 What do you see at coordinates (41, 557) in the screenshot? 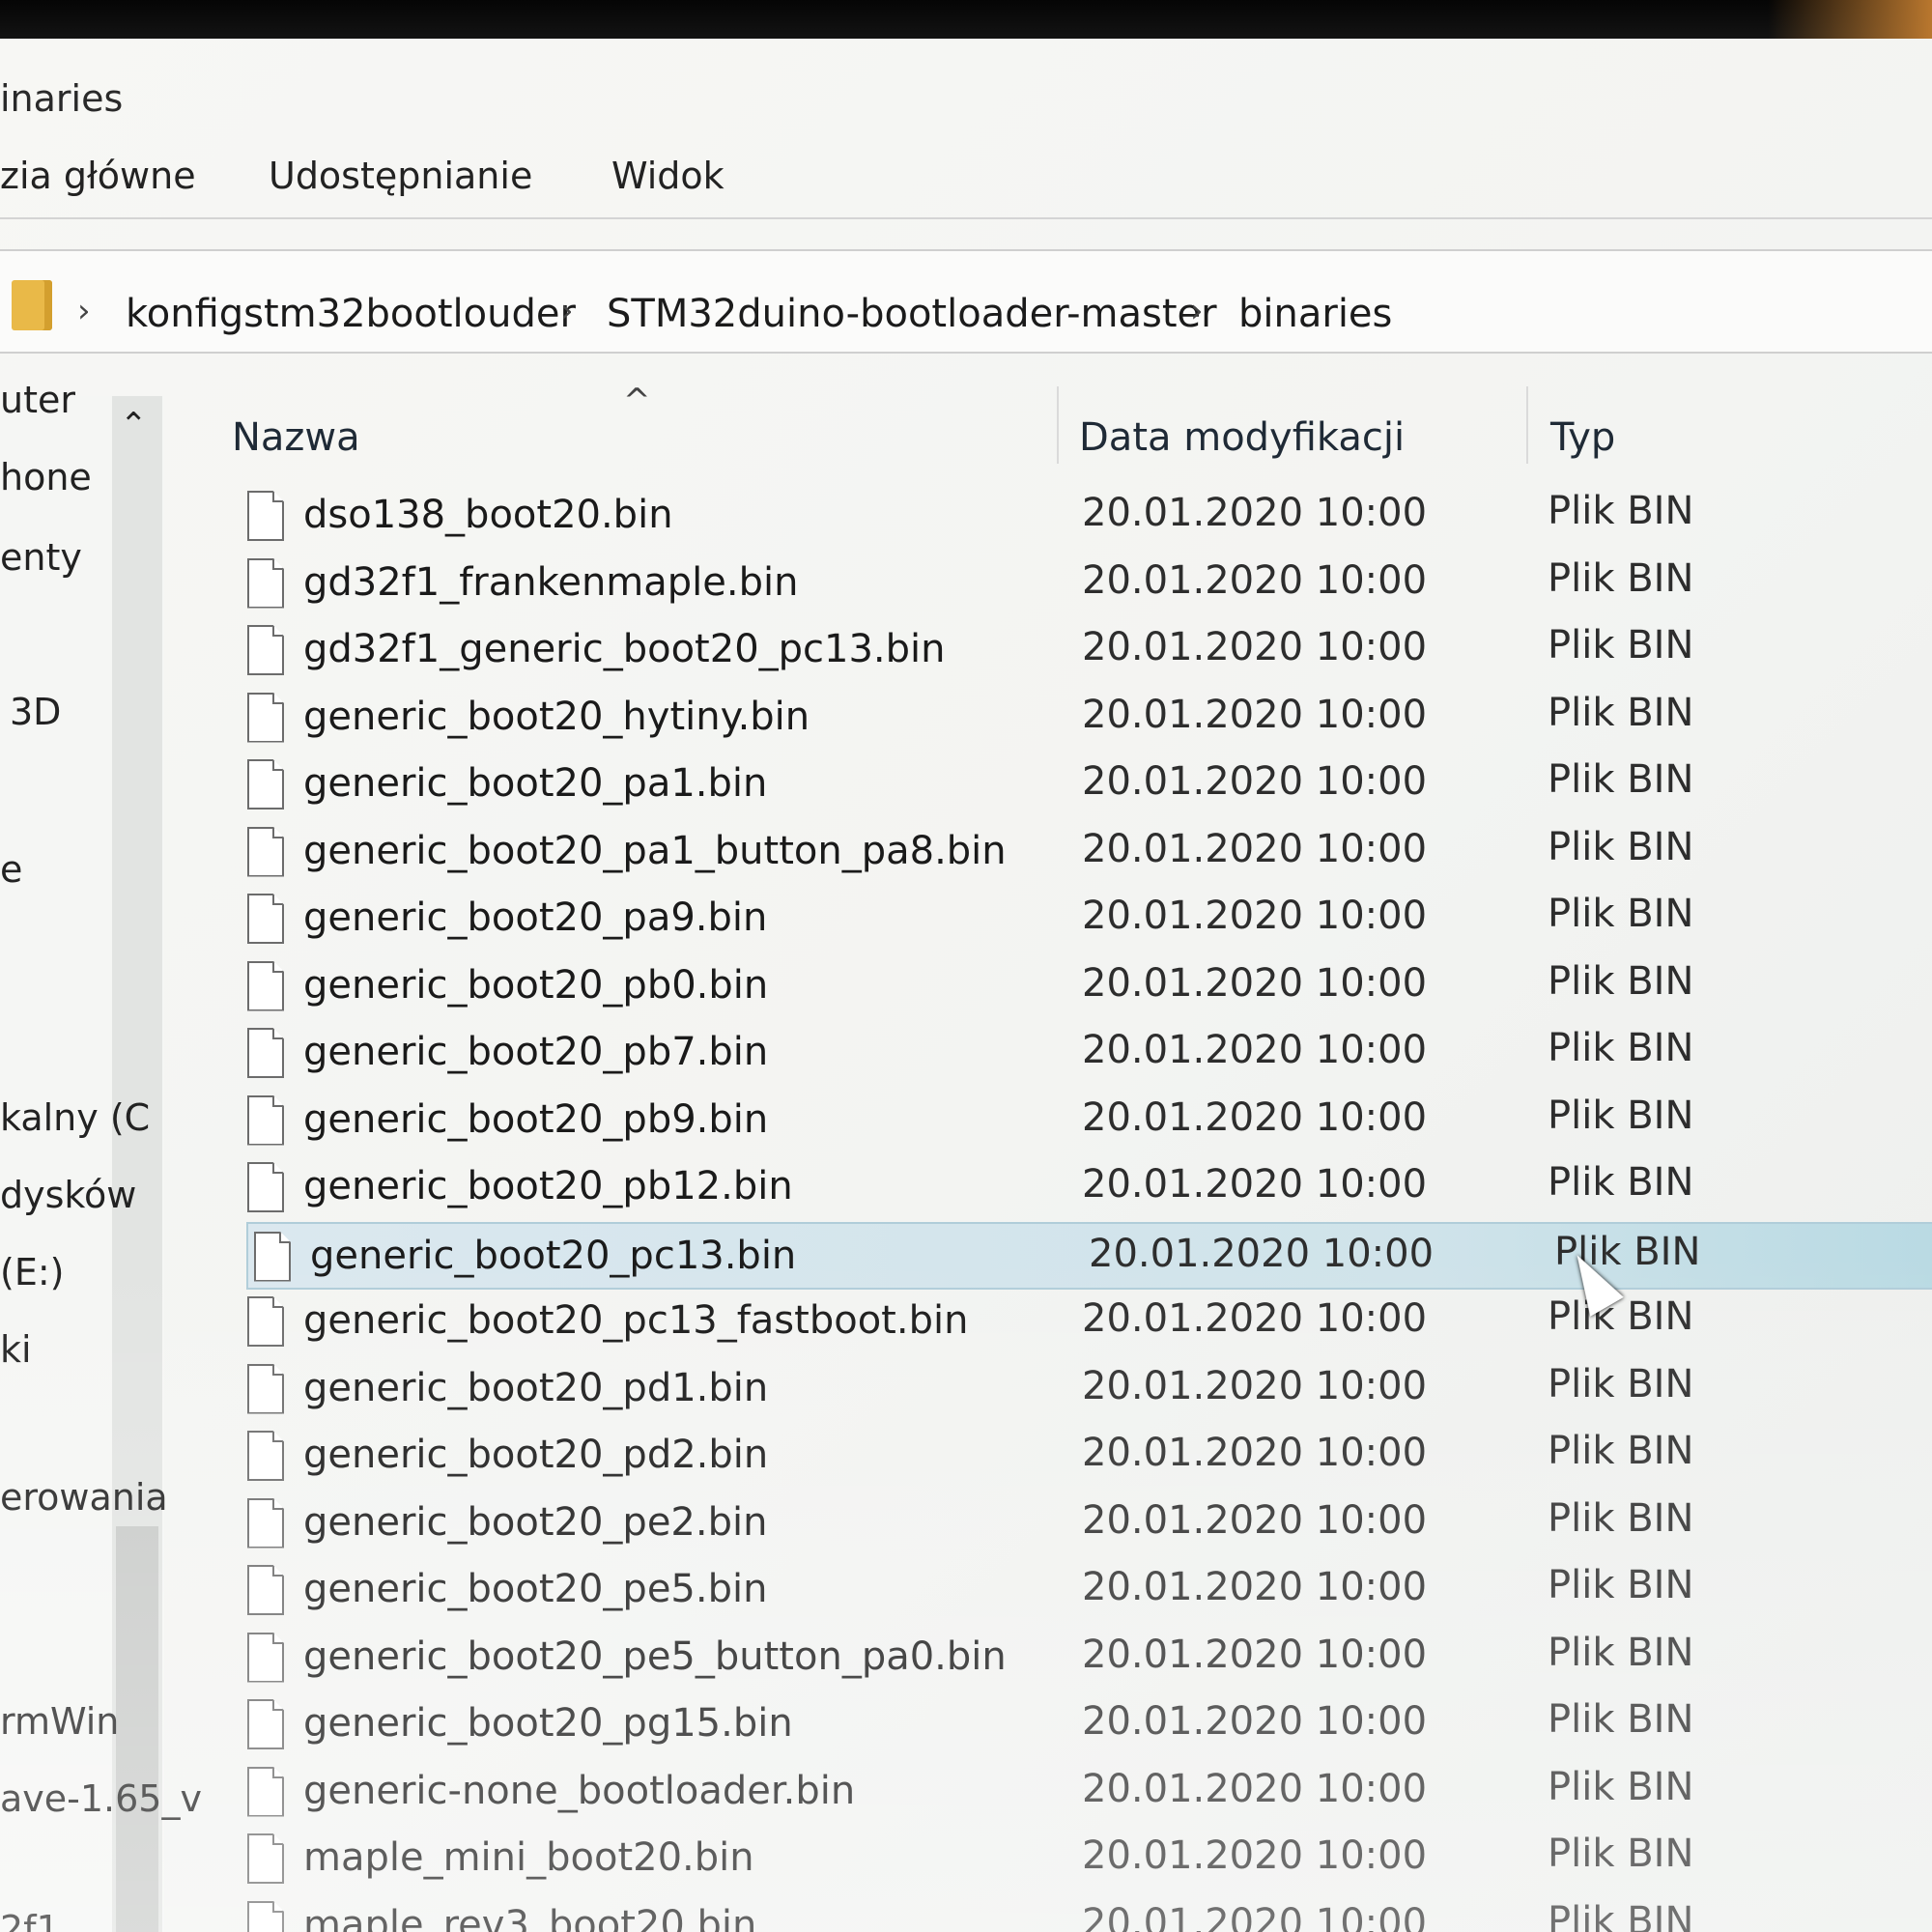
I see `nav-item-documents: enty` at bounding box center [41, 557].